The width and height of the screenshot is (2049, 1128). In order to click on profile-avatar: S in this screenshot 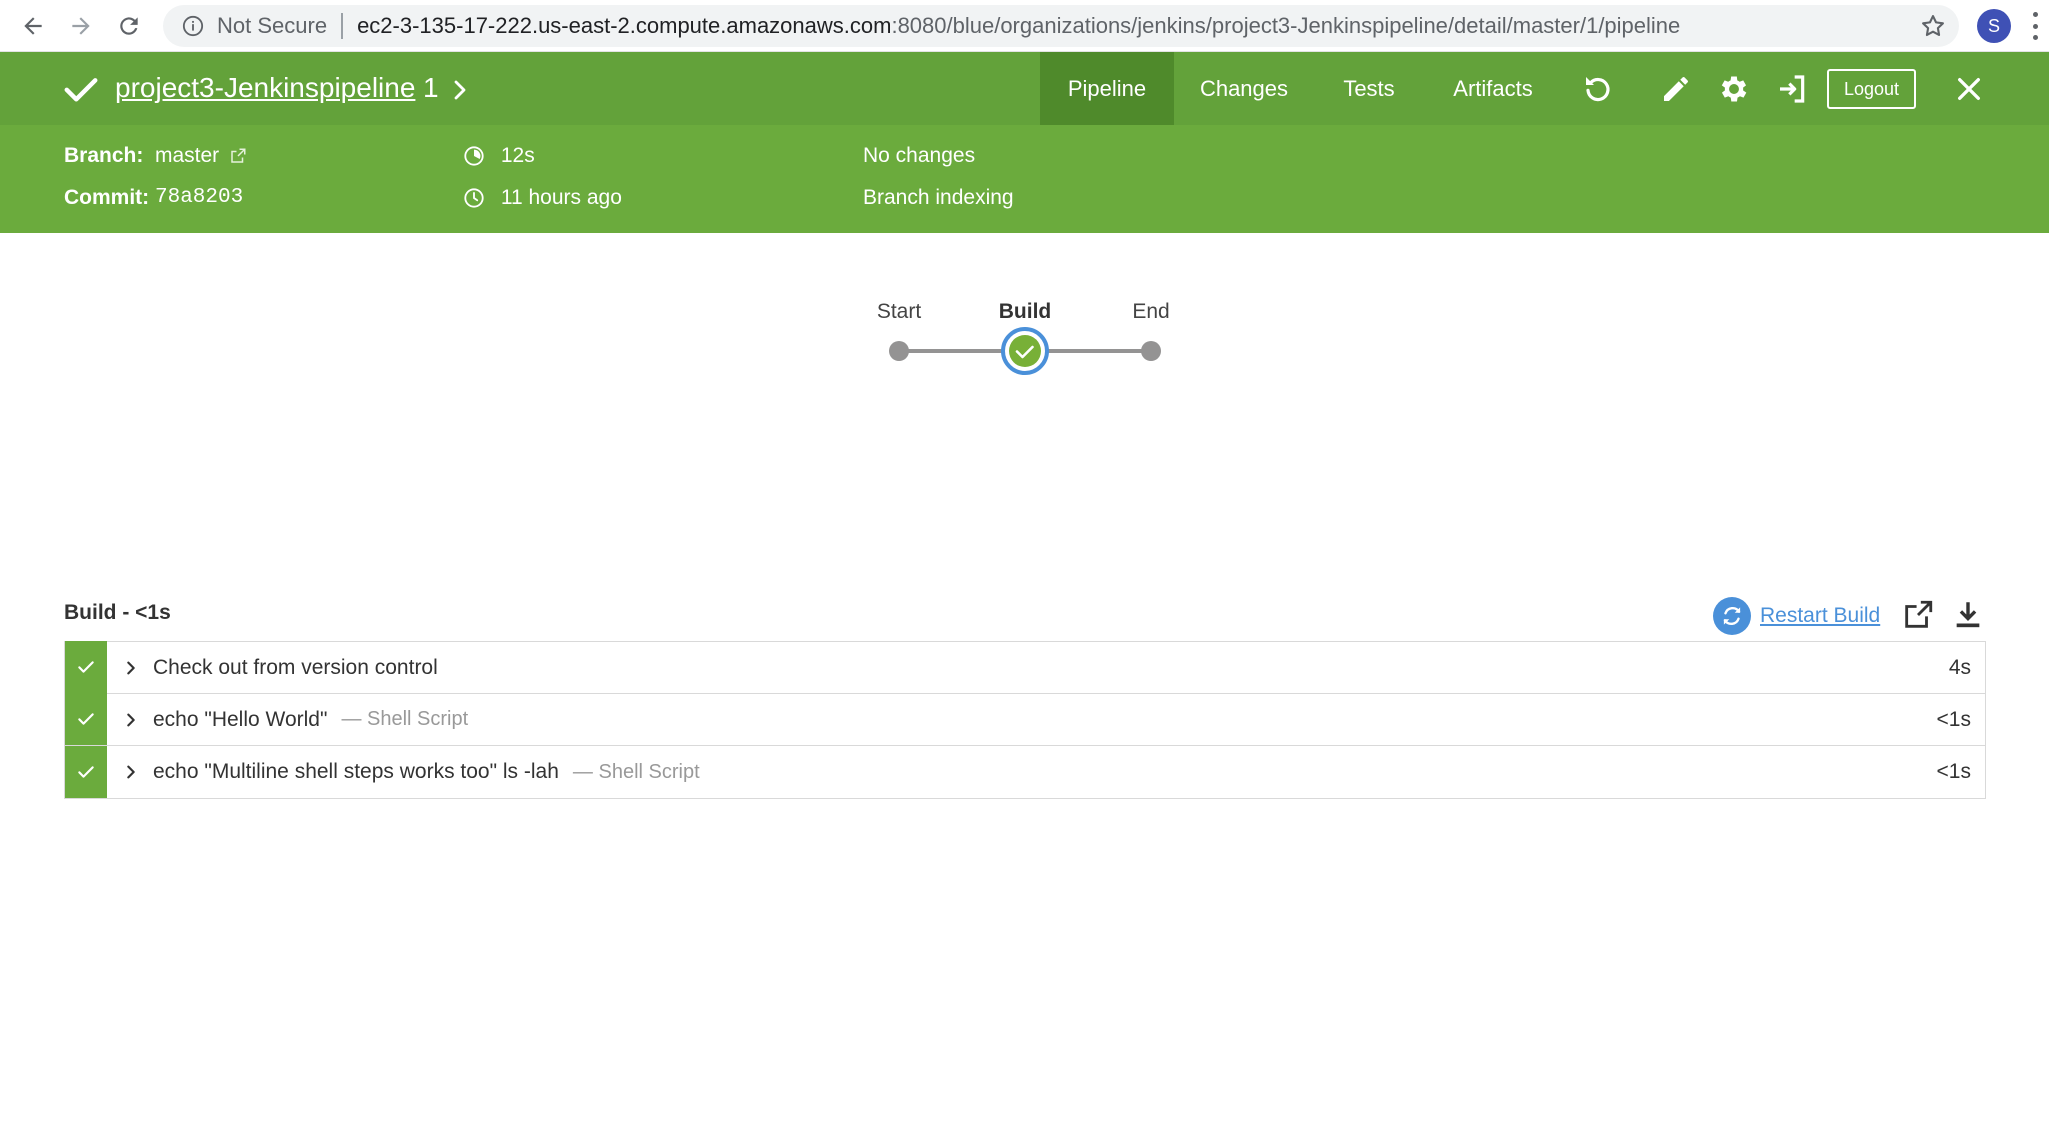, I will do `click(1994, 26)`.